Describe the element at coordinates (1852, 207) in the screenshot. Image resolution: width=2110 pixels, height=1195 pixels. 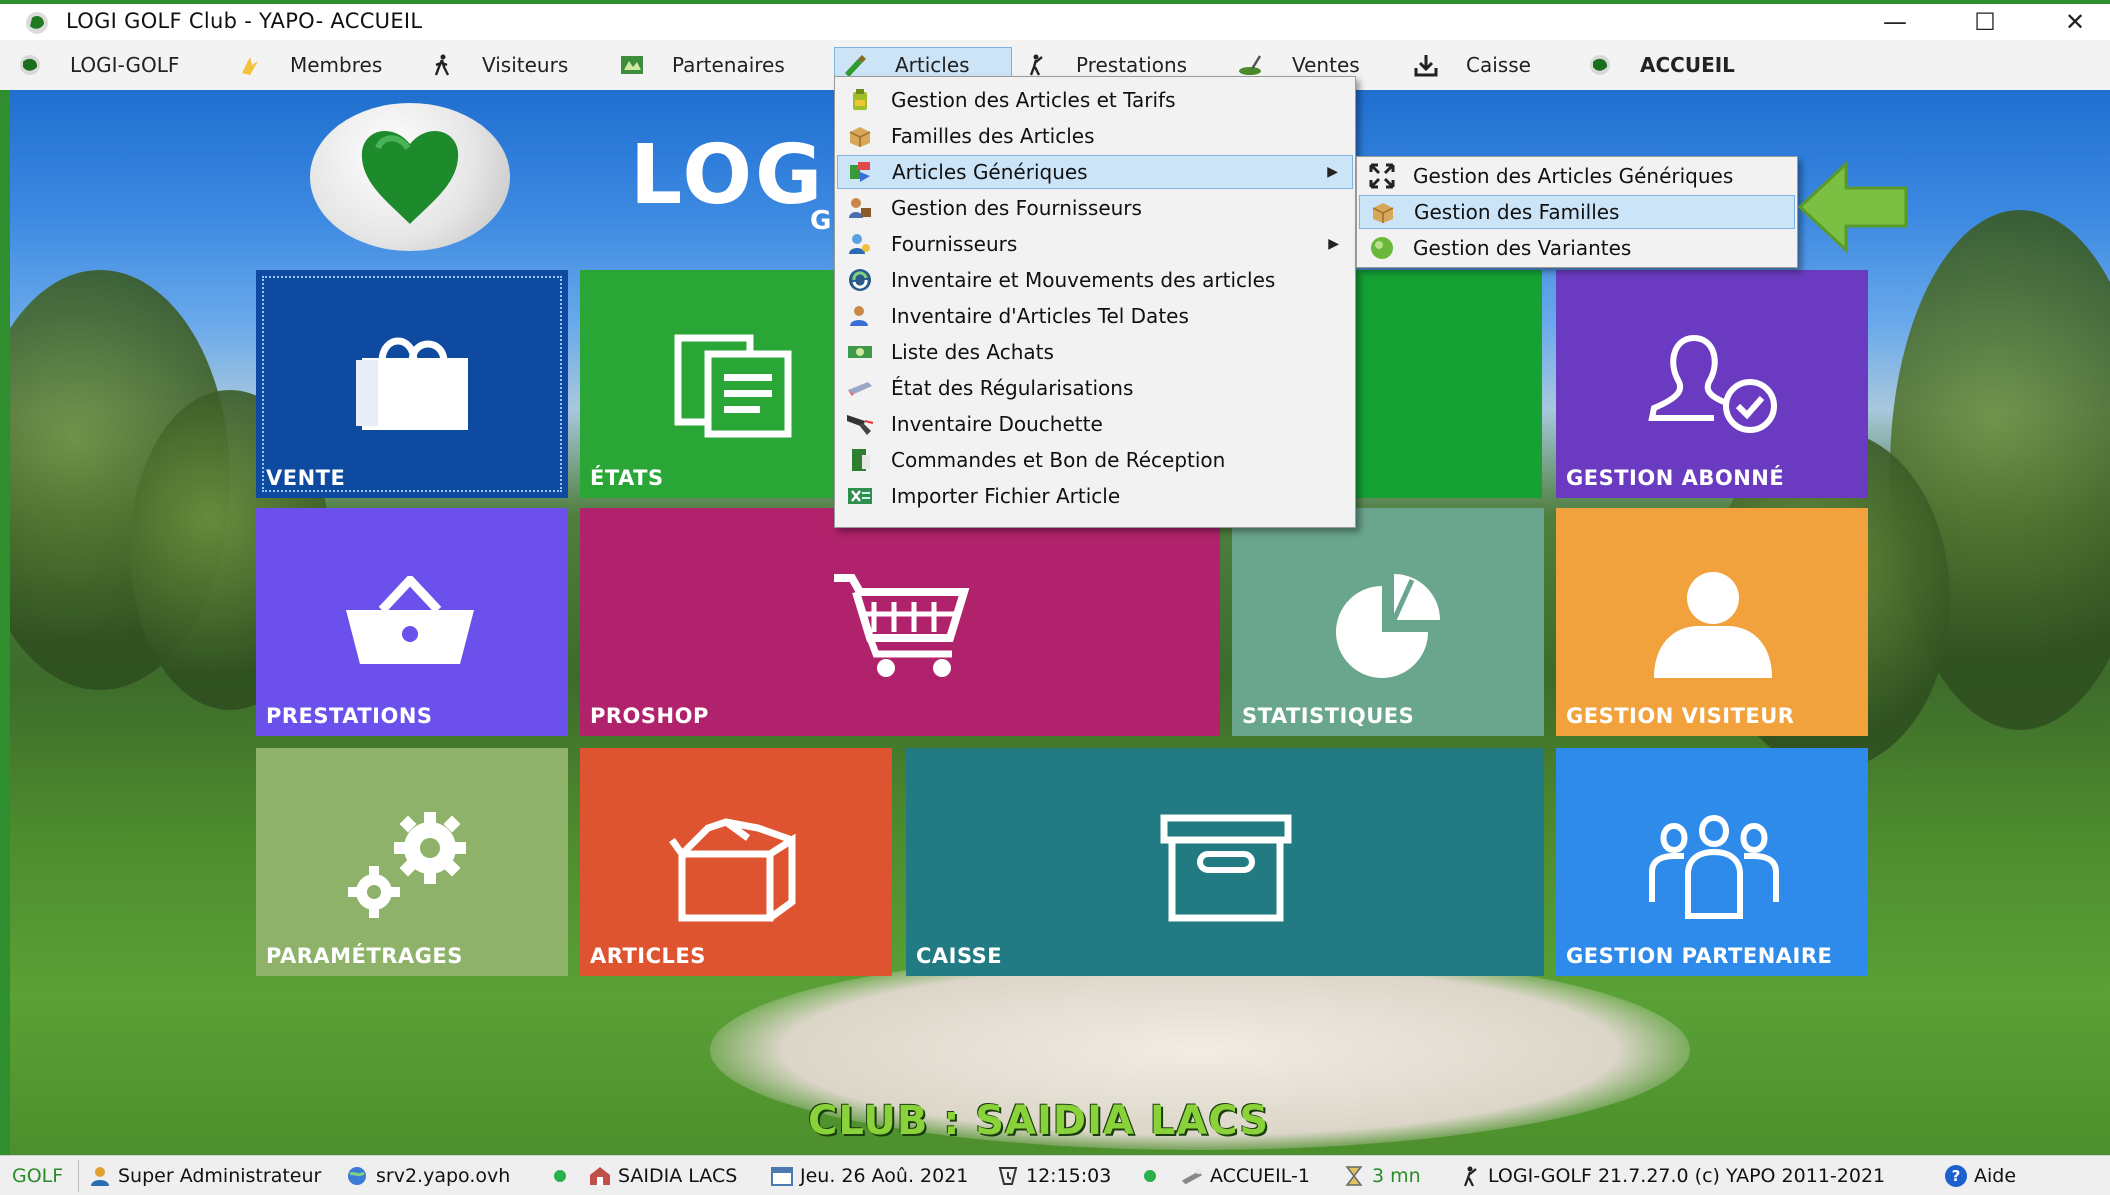
I see `pointer-arrow-icon` at that location.